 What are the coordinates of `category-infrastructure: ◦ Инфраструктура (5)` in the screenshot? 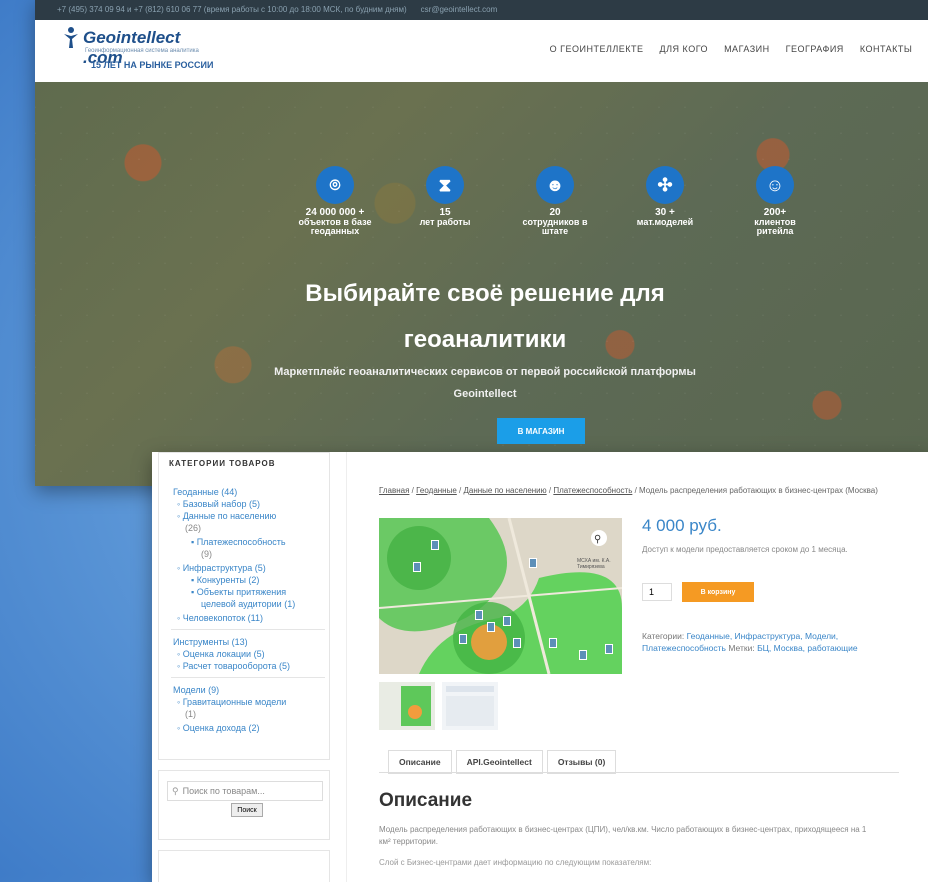 It's located at (221, 568).